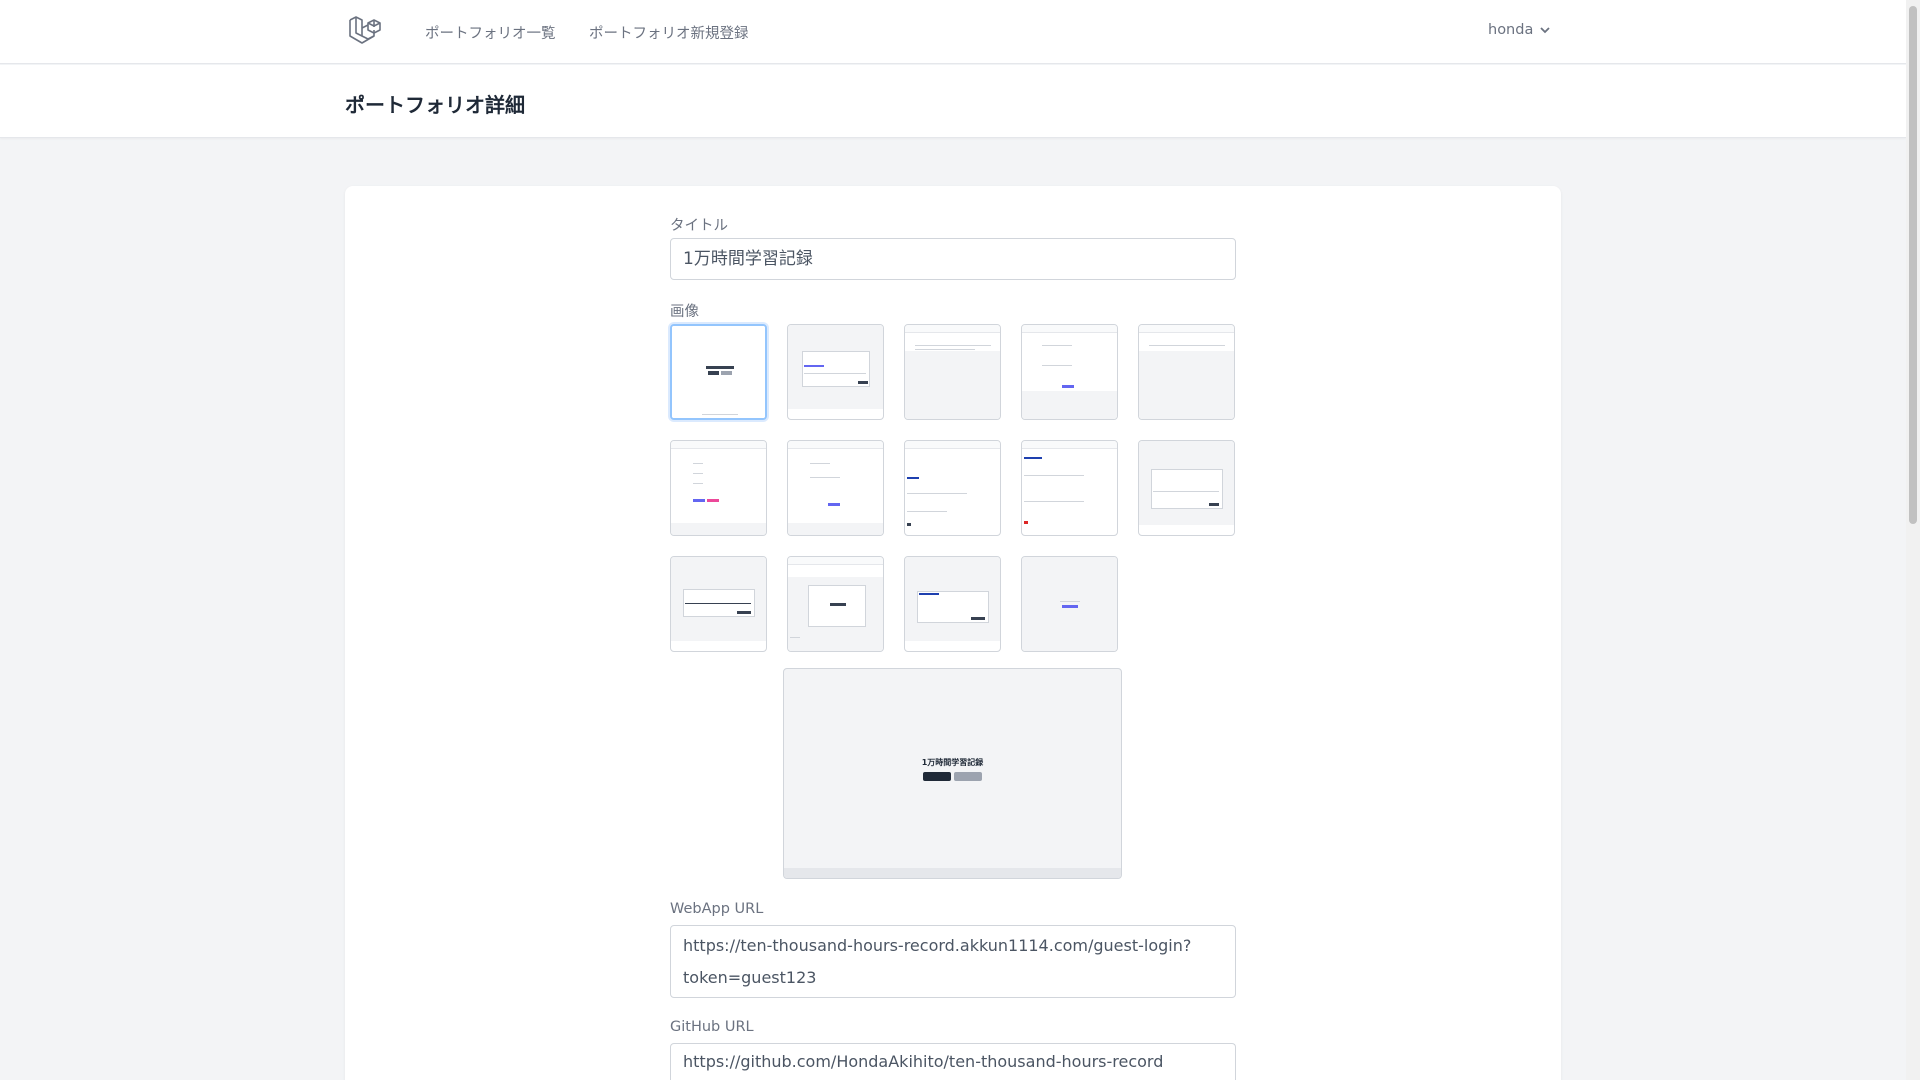  I want to click on top-navbar: ポートフォリオ一覧 ポートフォリオ新規登録 honda, so click(953, 32).